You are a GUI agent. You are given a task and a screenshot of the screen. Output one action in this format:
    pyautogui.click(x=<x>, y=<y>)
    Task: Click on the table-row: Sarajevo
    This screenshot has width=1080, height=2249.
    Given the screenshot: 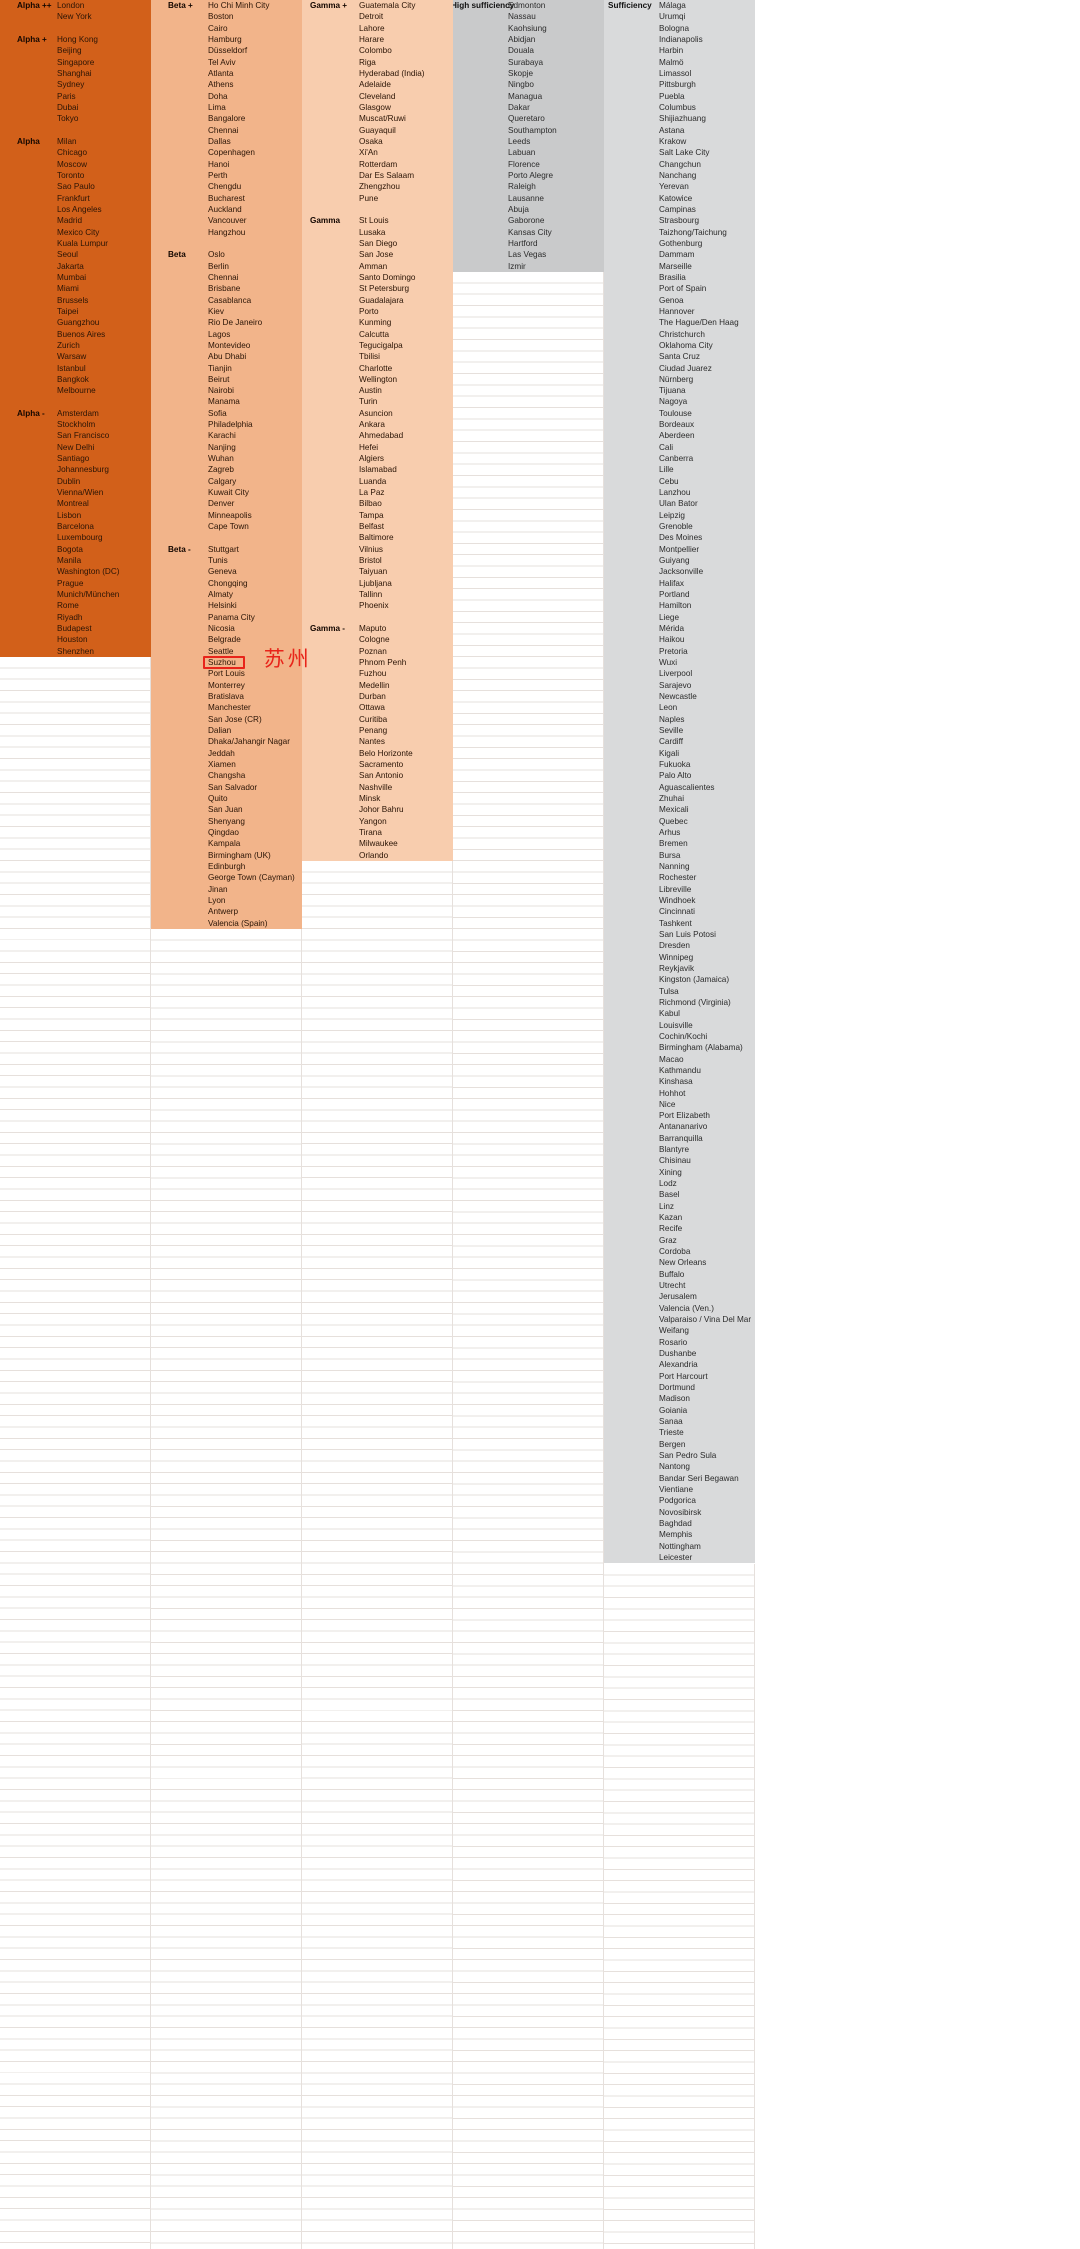 What is the action you would take?
    pyautogui.click(x=679, y=685)
    